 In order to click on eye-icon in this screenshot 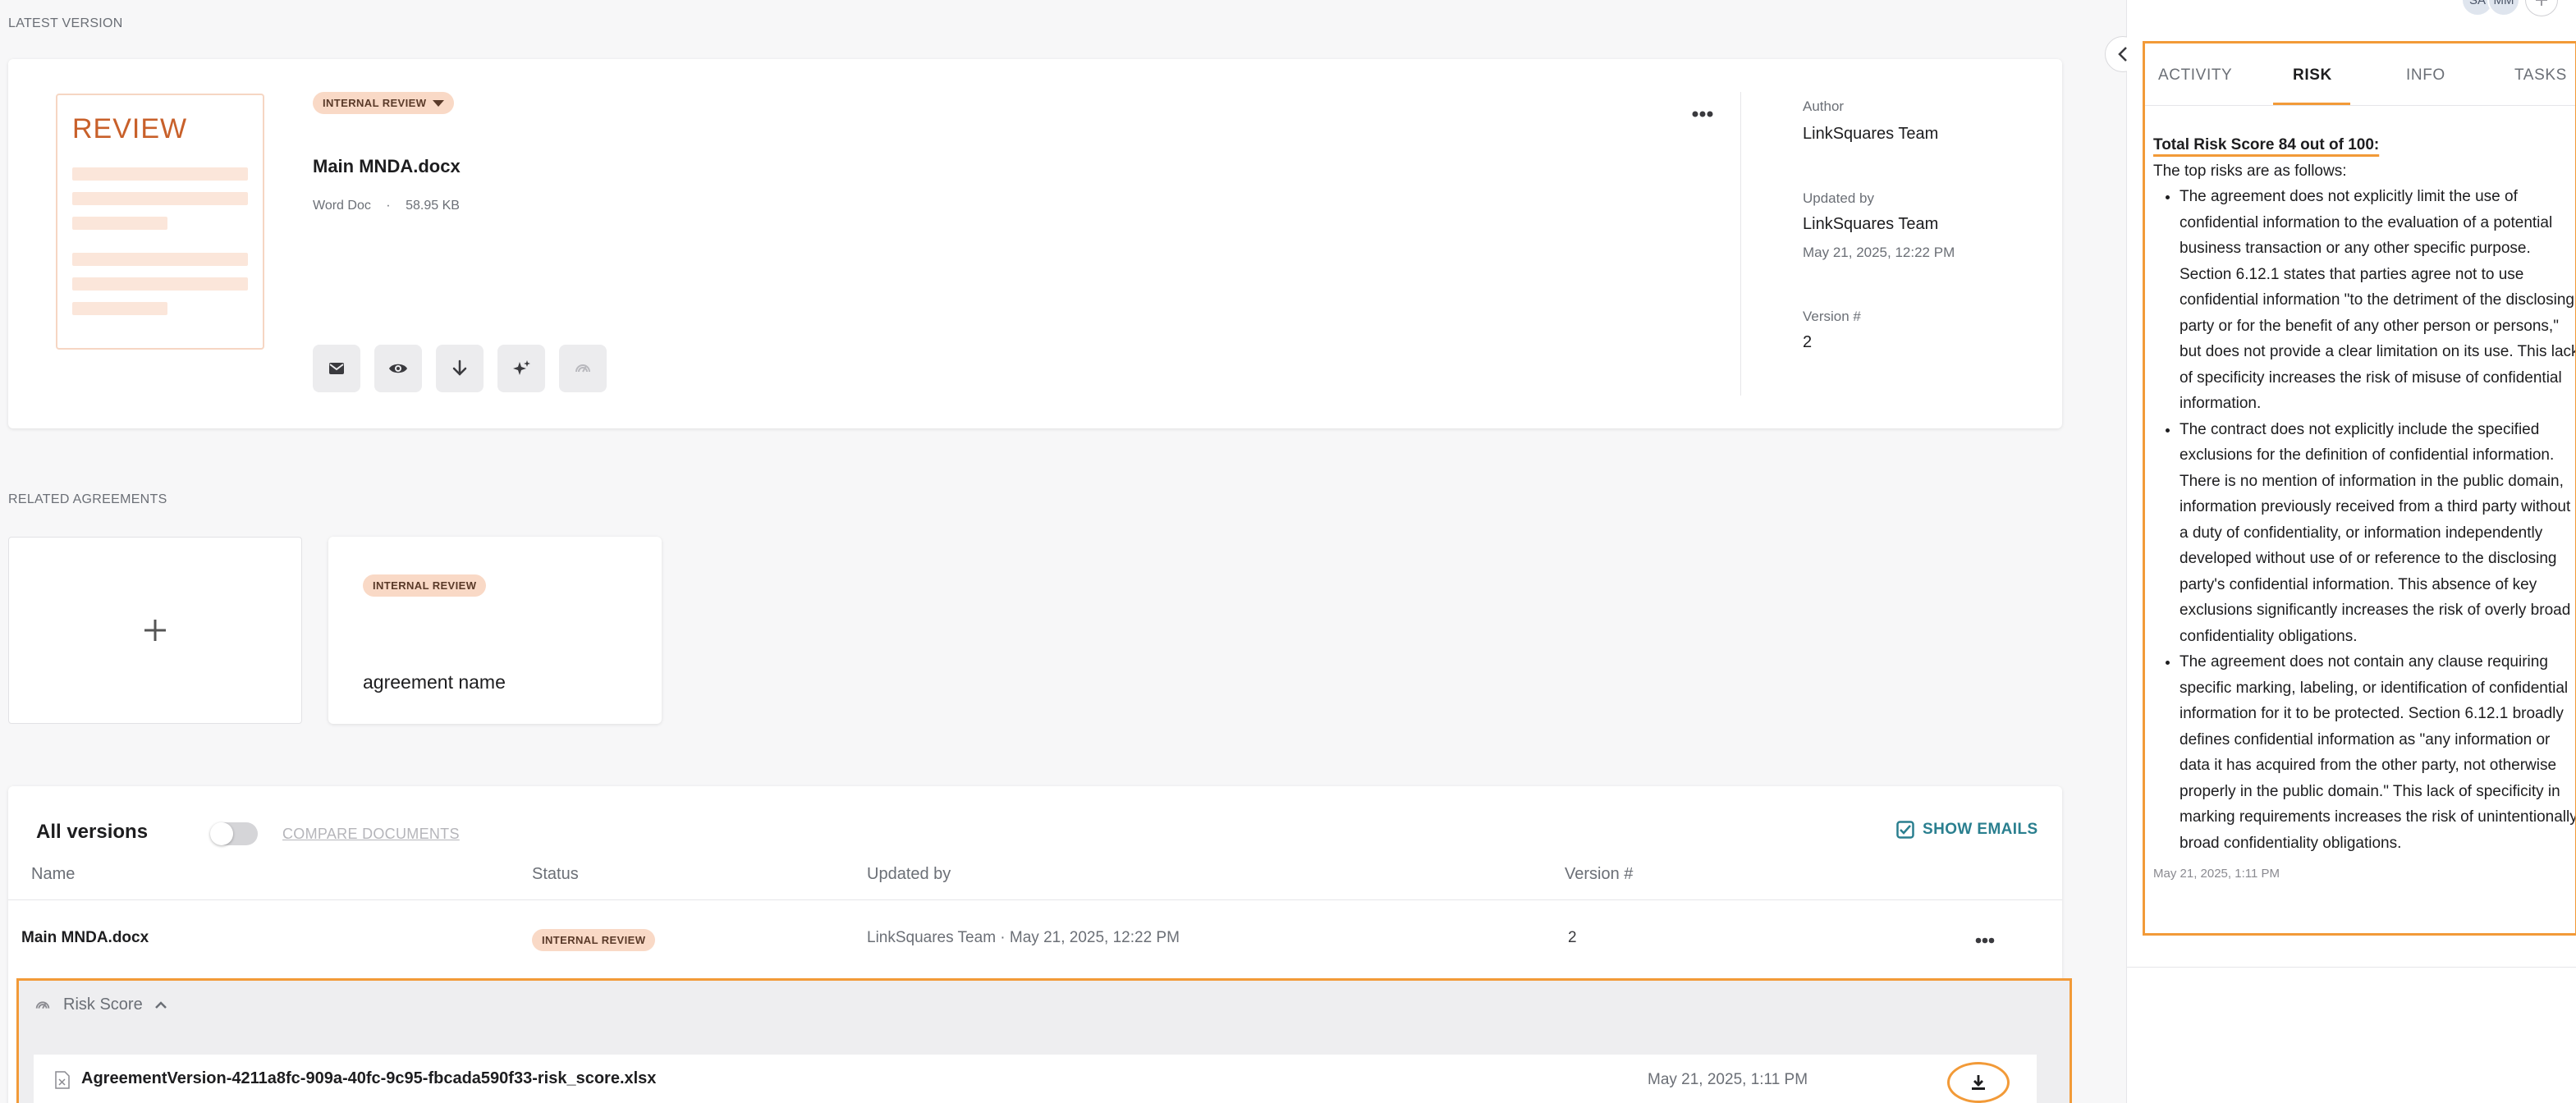, I will do `click(398, 368)`.